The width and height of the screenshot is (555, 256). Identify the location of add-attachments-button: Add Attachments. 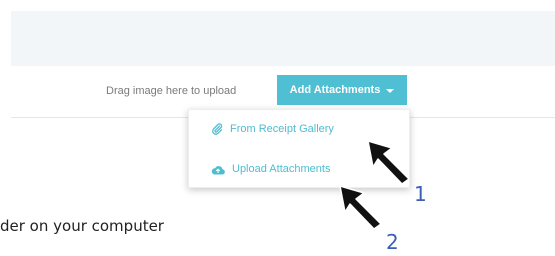
(342, 90).